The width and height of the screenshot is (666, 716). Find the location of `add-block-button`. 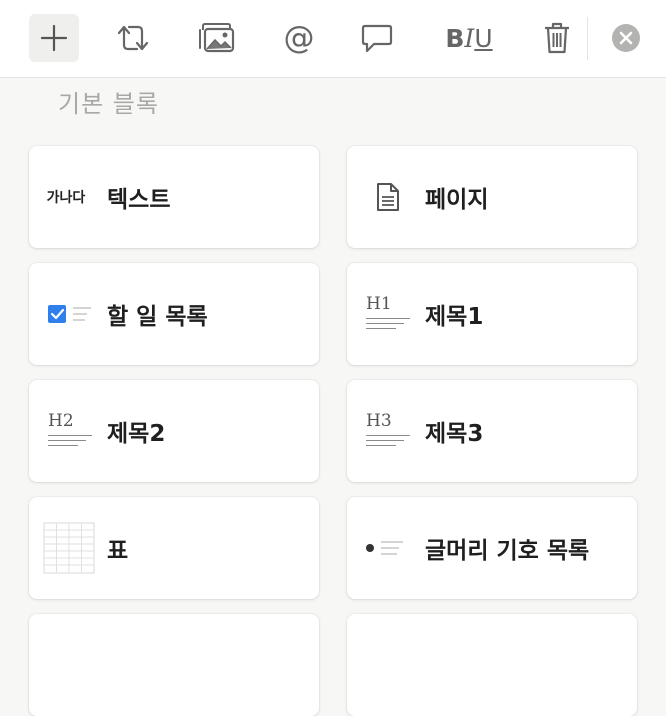

add-block-button is located at coordinates (54, 38).